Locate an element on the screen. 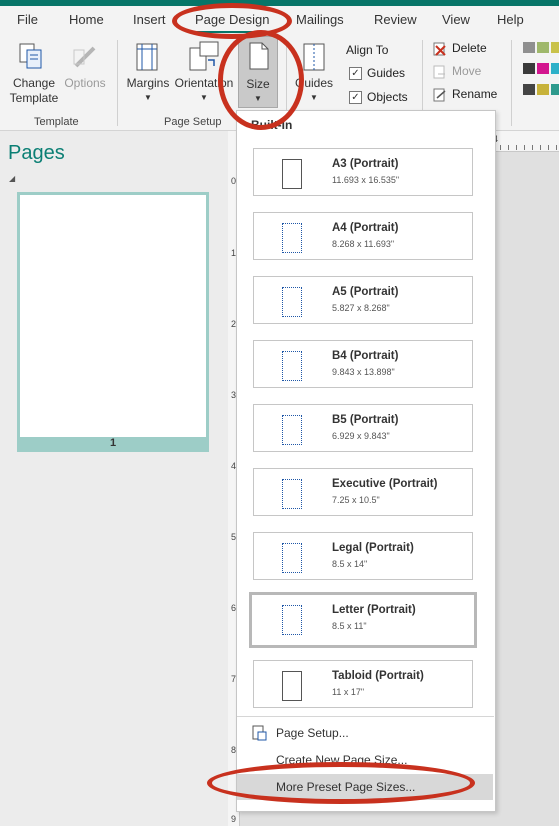 This screenshot has width=559, height=826. size-option-tabloid: Tabloid (Portrait) 11 x 17" is located at coordinates (363, 684).